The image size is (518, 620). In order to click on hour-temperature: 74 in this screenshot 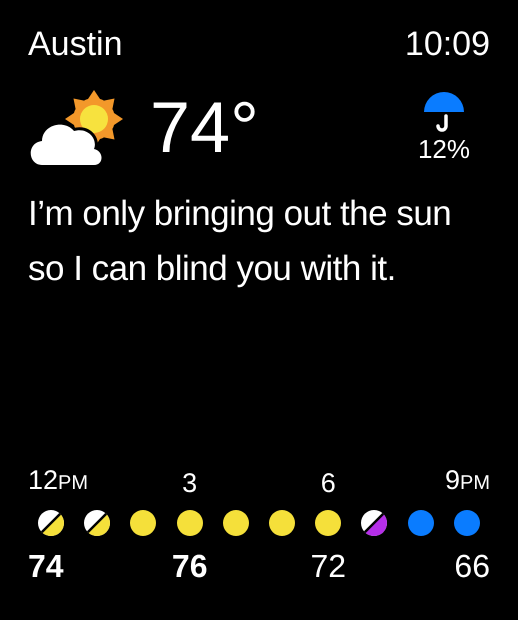, I will do `click(46, 566)`.